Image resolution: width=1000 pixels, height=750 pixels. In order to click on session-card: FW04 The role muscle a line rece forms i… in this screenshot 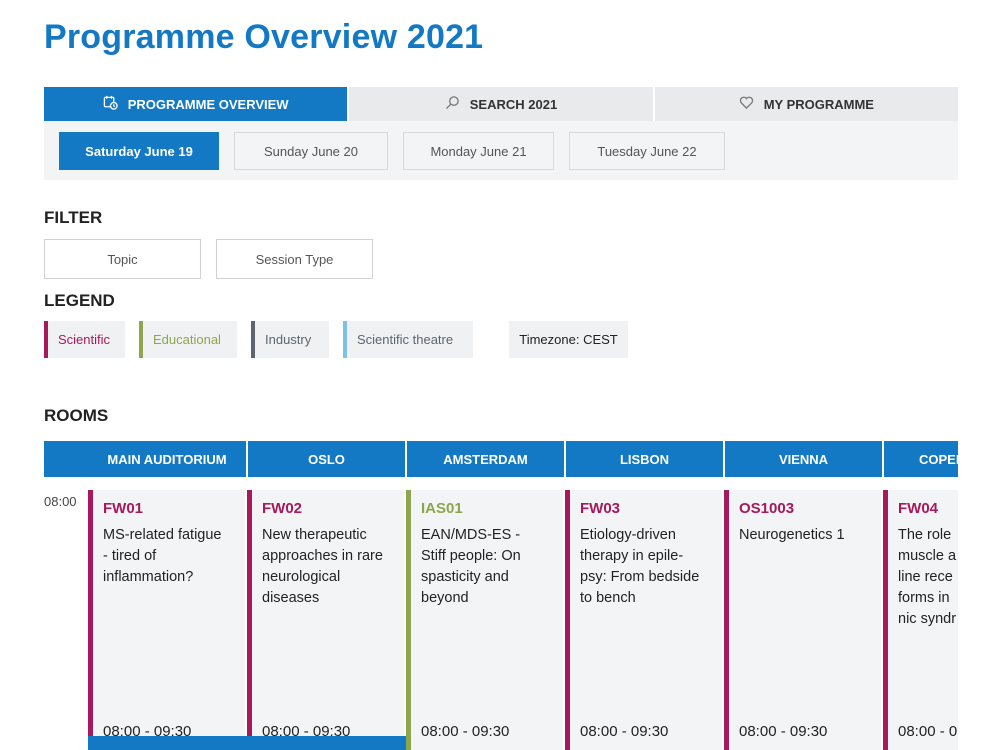, I will do `click(920, 620)`.